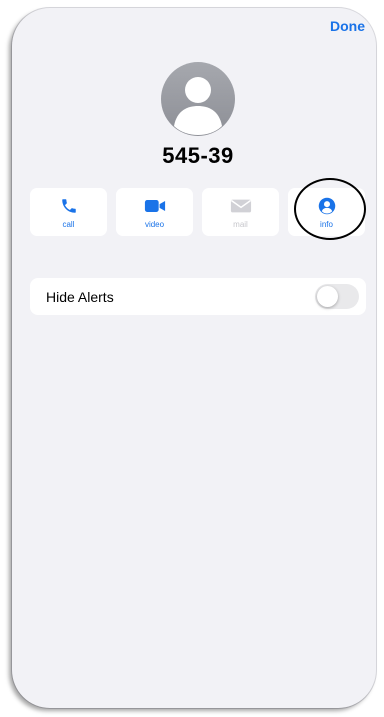  What do you see at coordinates (68, 224) in the screenshot?
I see `call-label: call` at bounding box center [68, 224].